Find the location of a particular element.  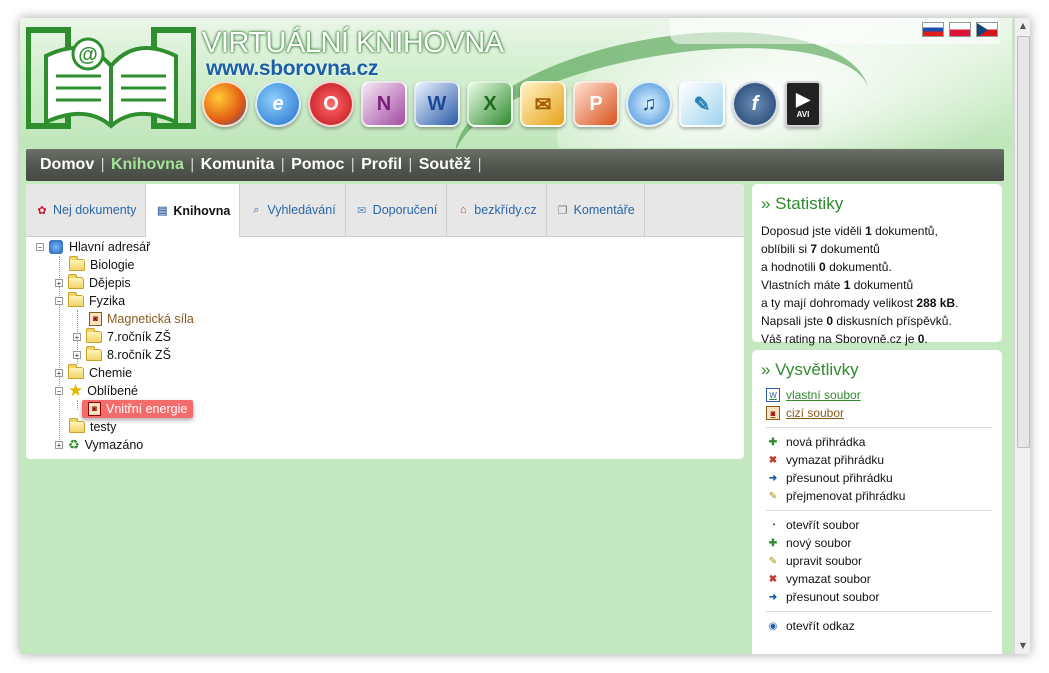

avi-label: AVI is located at coordinates (803, 114).